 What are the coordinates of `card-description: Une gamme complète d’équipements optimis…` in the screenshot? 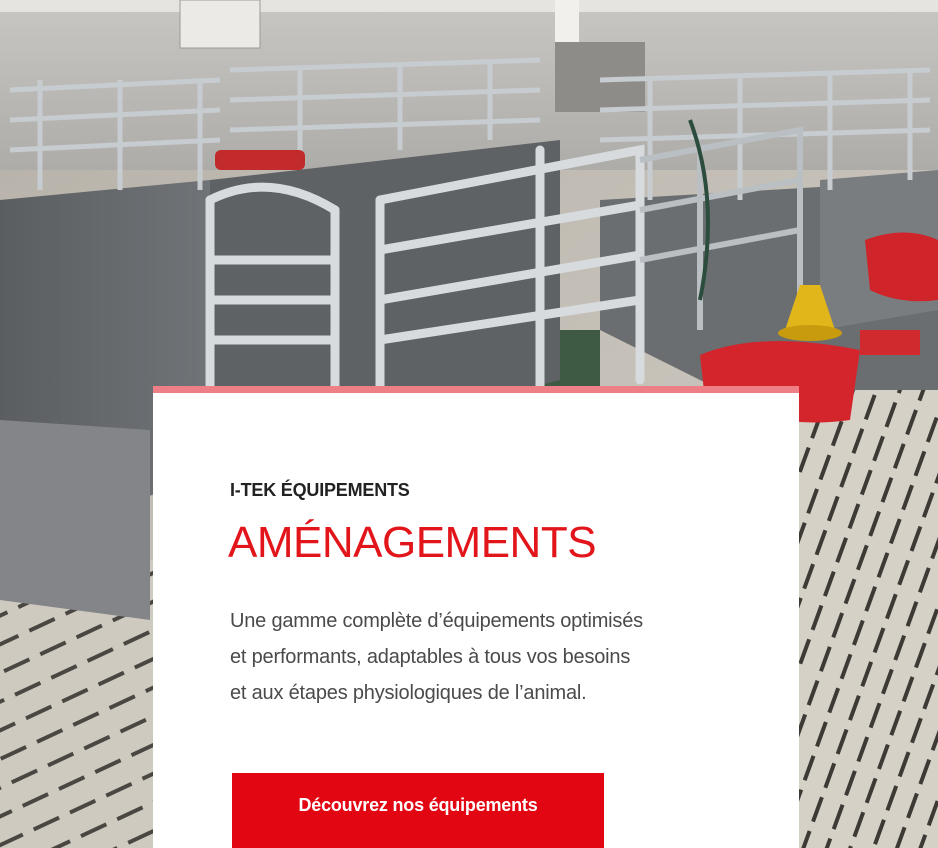 It's located at (490, 657).